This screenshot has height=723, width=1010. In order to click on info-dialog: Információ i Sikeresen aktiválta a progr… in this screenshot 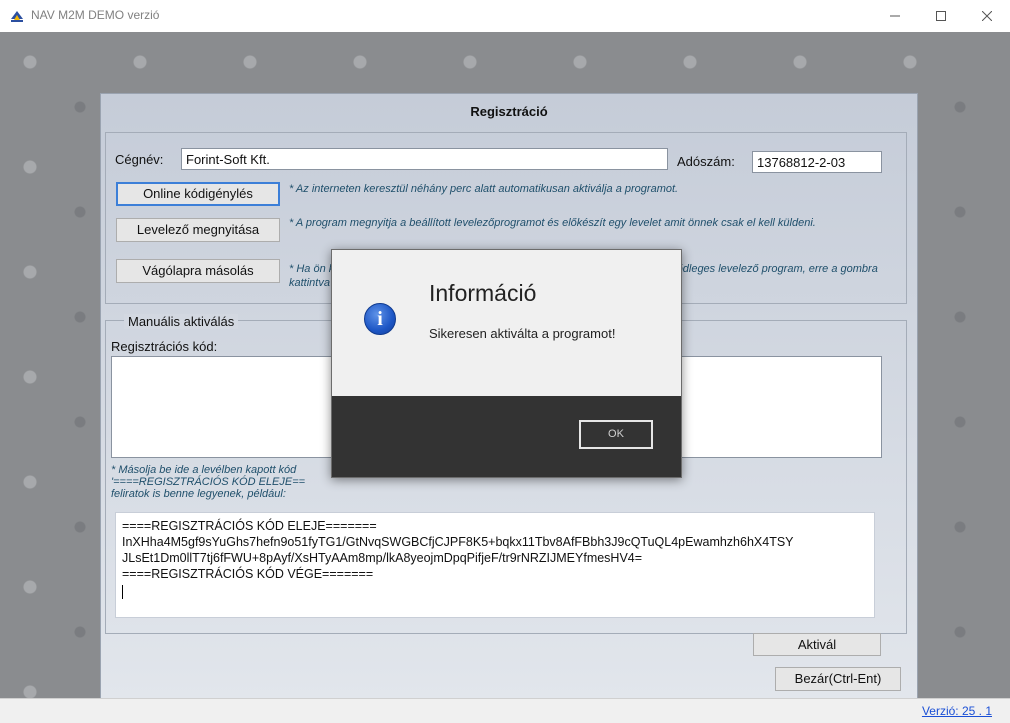, I will do `click(506, 363)`.